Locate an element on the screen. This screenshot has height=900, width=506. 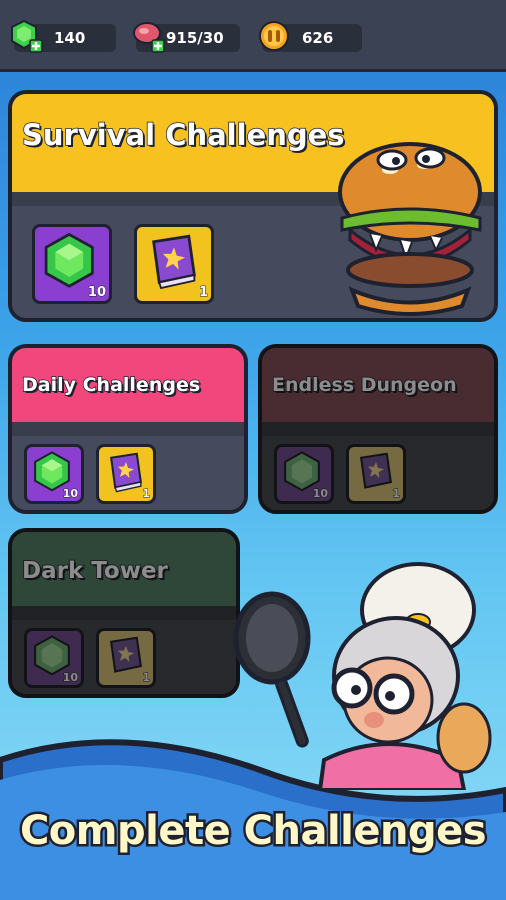
meat-plus-icon is located at coordinates (149, 37).